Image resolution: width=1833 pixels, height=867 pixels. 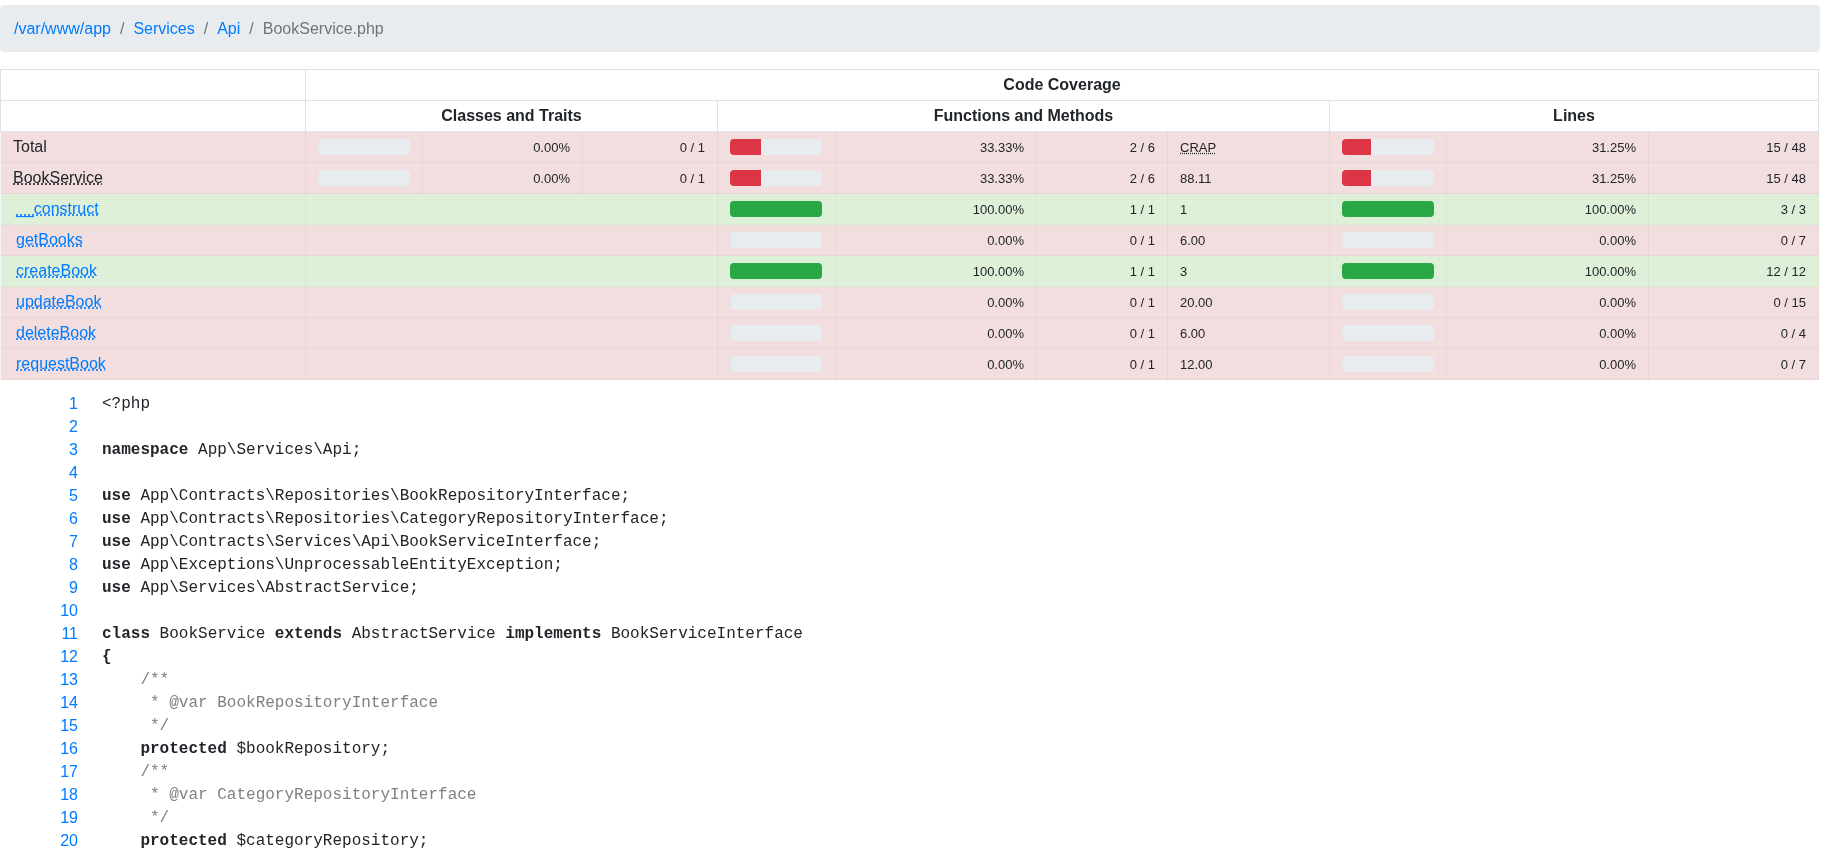 What do you see at coordinates (1793, 209) in the screenshot?
I see `count-value: 3 / 3` at bounding box center [1793, 209].